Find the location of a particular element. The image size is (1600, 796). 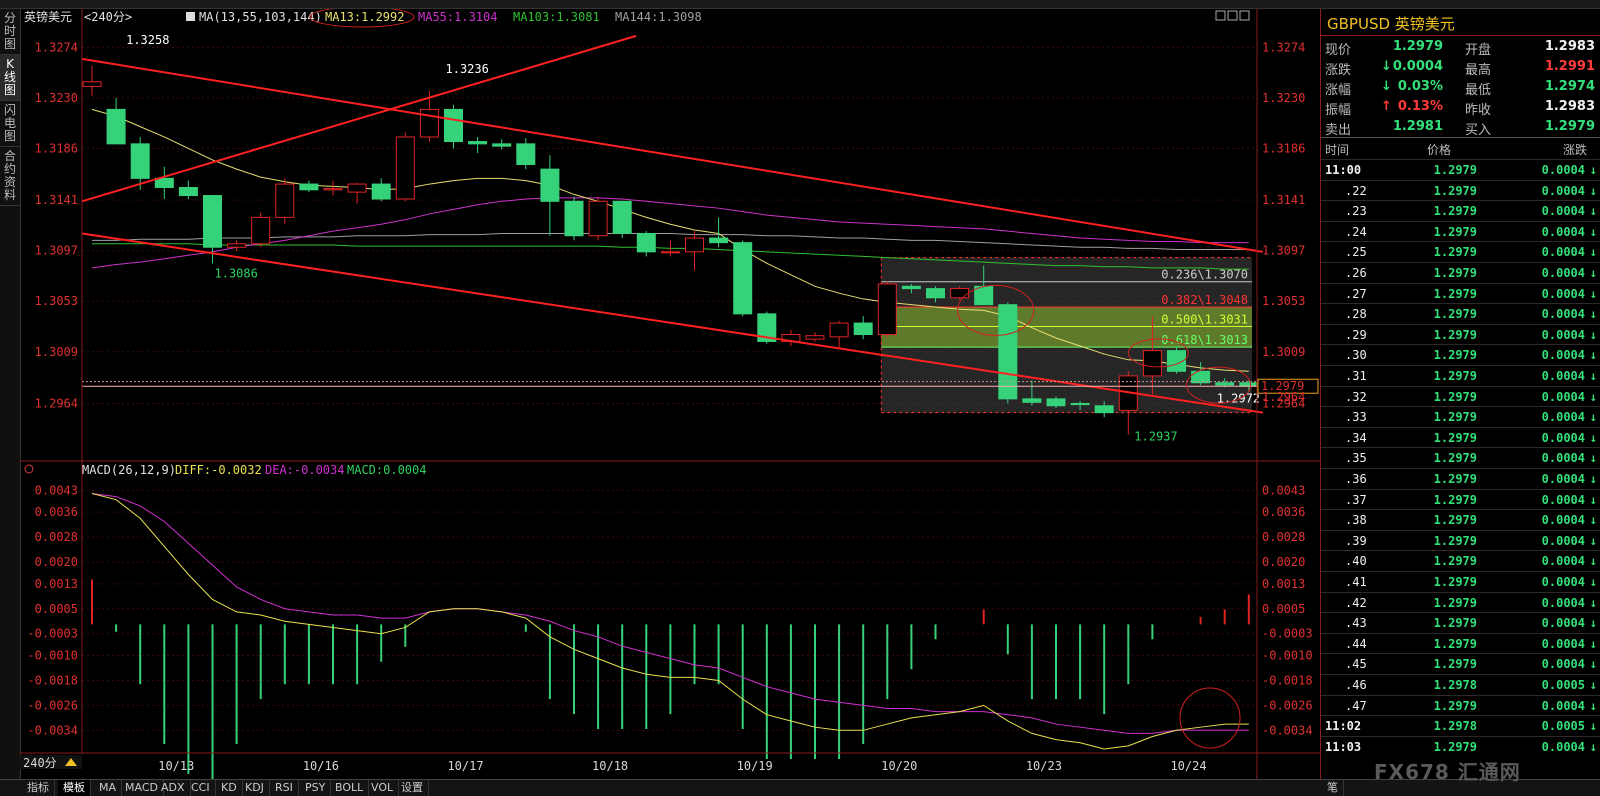

quote-row: 现价 1.2979 开盘 1.2983 is located at coordinates (1460, 47).